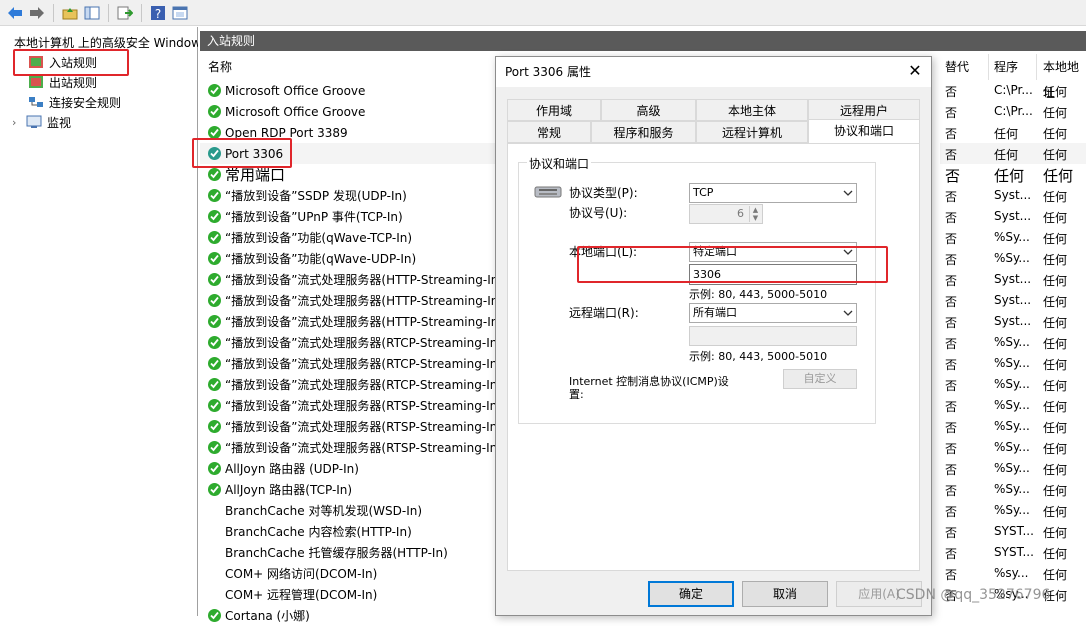 The image size is (1086, 626). Describe the element at coordinates (773, 336) in the screenshot. I see `remote-port-input` at that location.